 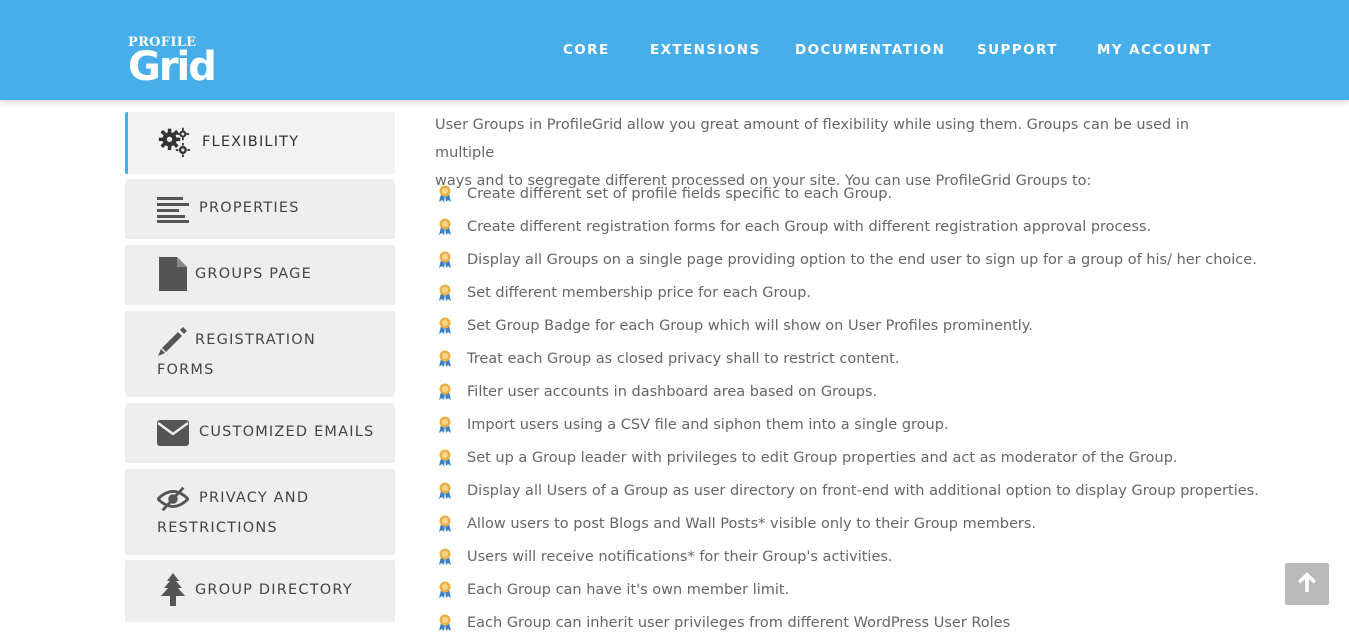 What do you see at coordinates (173, 589) in the screenshot?
I see `tree-icon` at bounding box center [173, 589].